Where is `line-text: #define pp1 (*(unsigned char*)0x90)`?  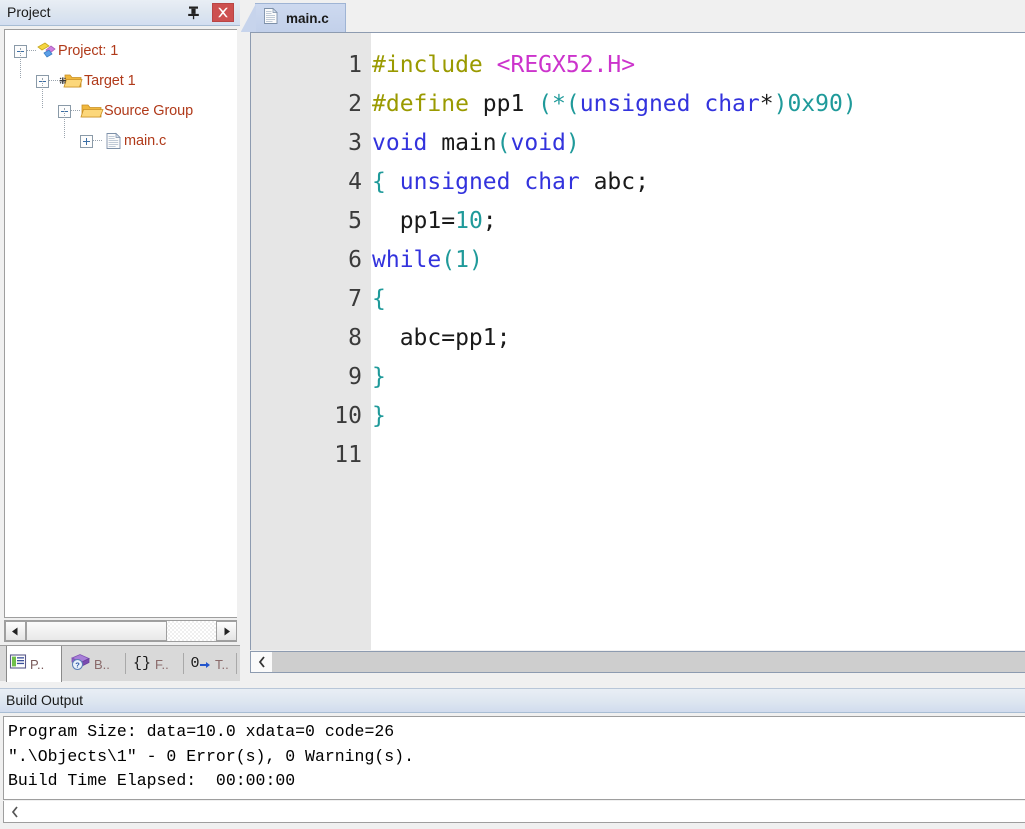
line-text: #define pp1 (*(unsigned char*)0x90) is located at coordinates (614, 104).